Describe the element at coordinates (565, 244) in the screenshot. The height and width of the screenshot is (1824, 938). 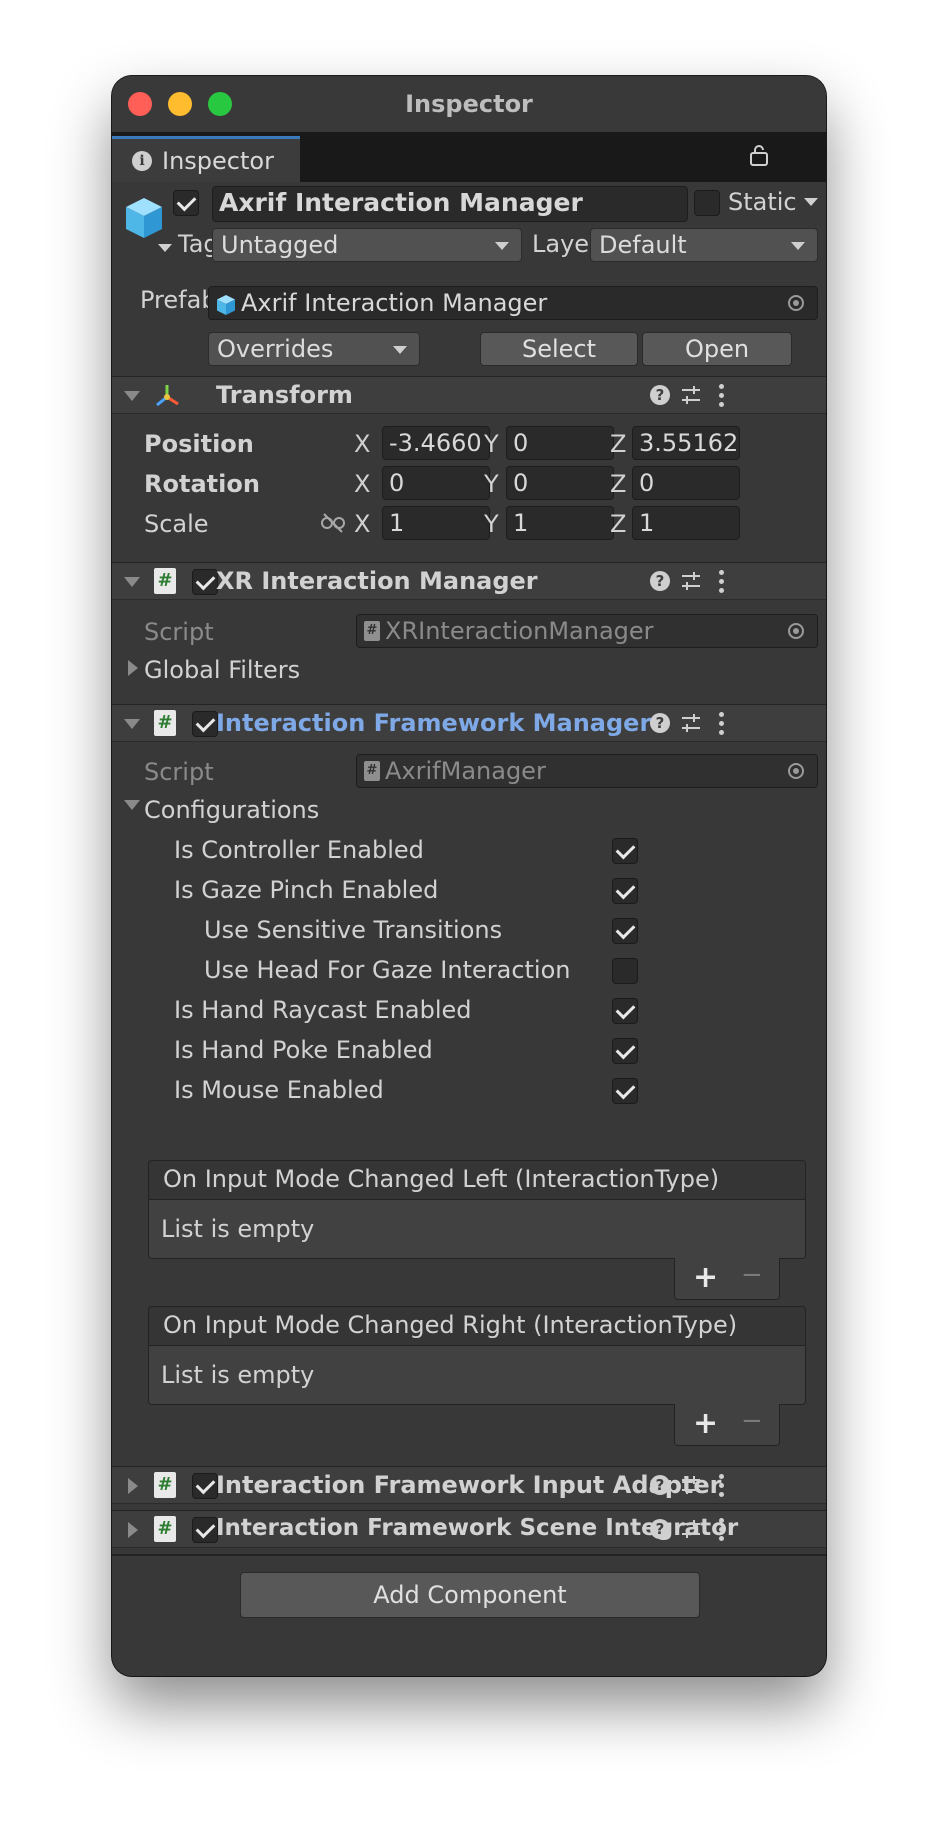
I see `layer-label: Layer` at that location.